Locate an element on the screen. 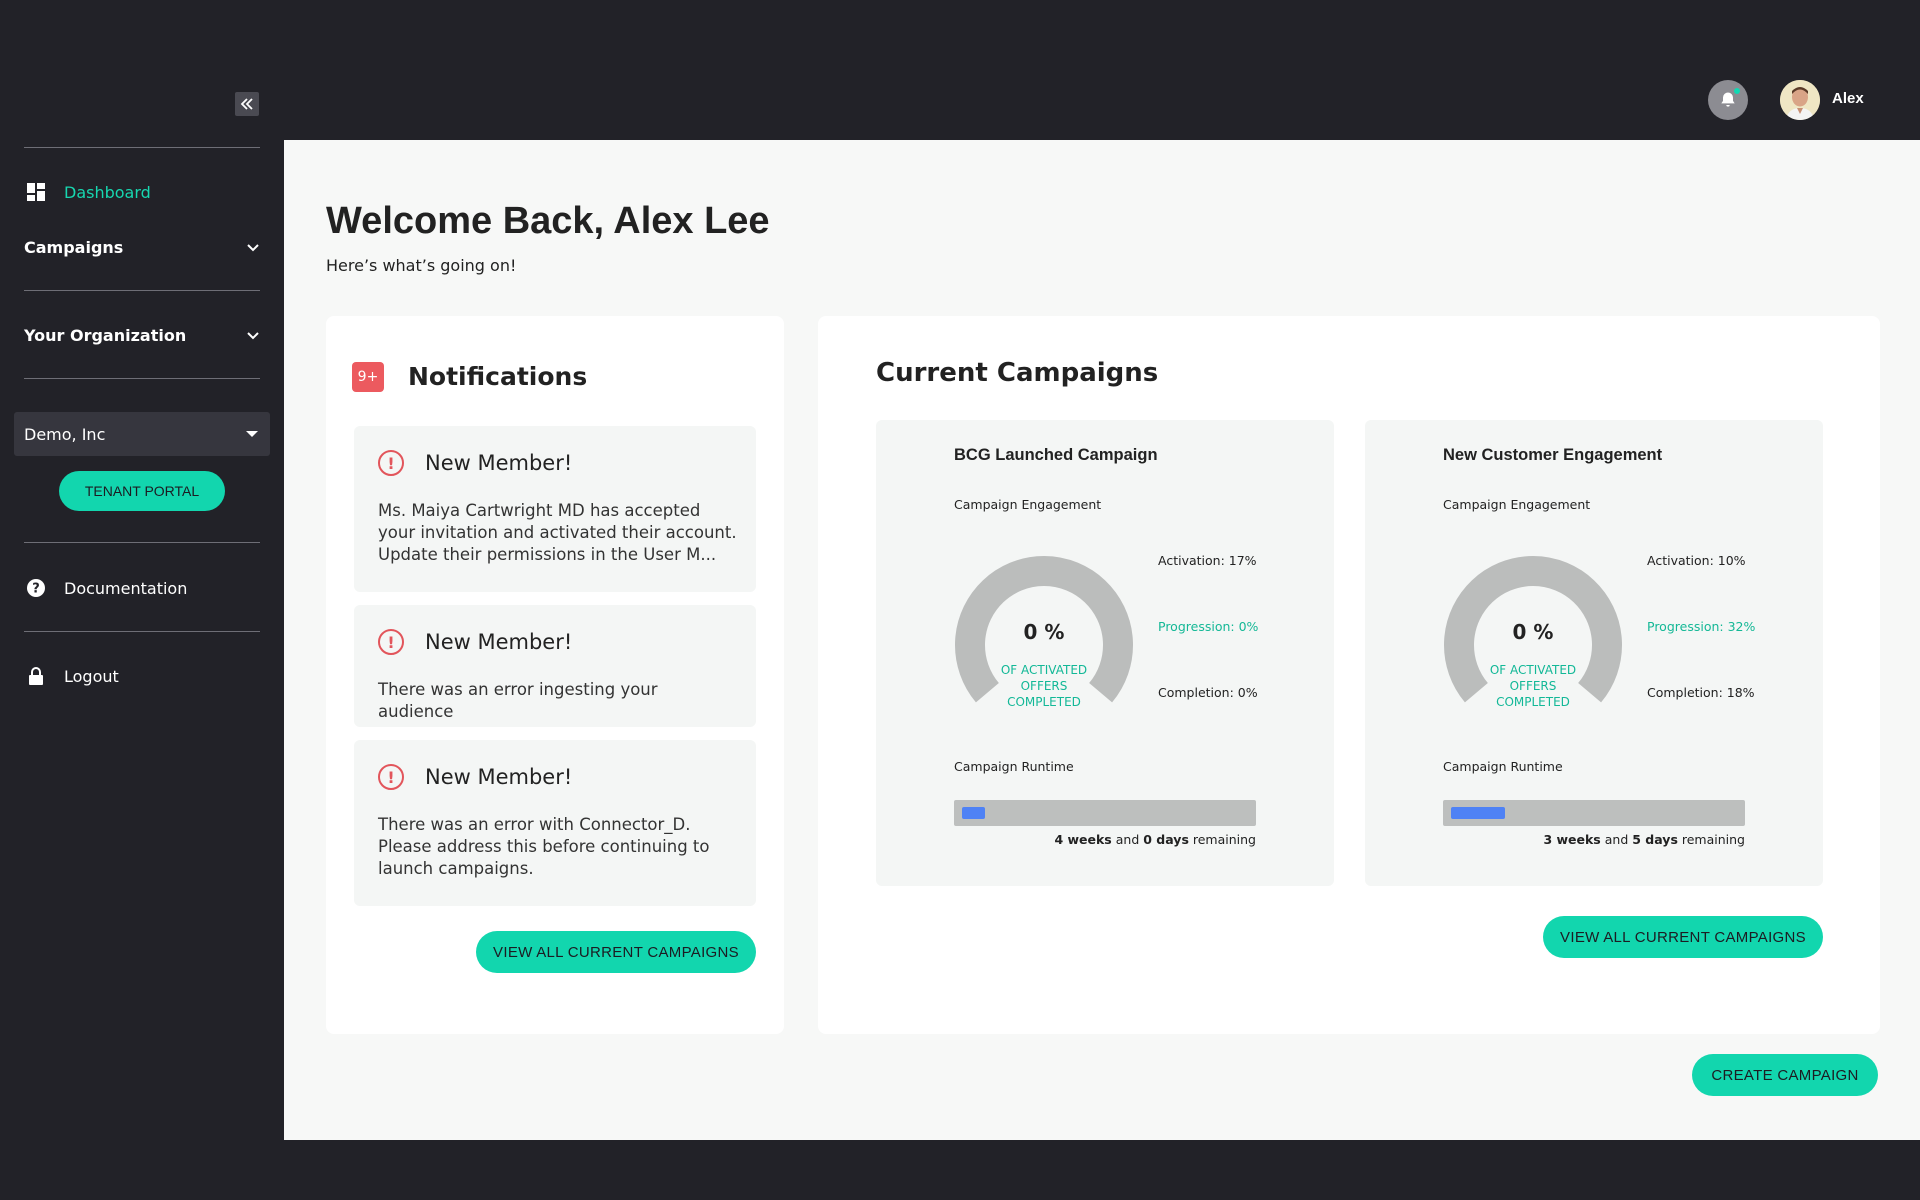  remaining-weeks: 4 weeks is located at coordinates (1083, 839).